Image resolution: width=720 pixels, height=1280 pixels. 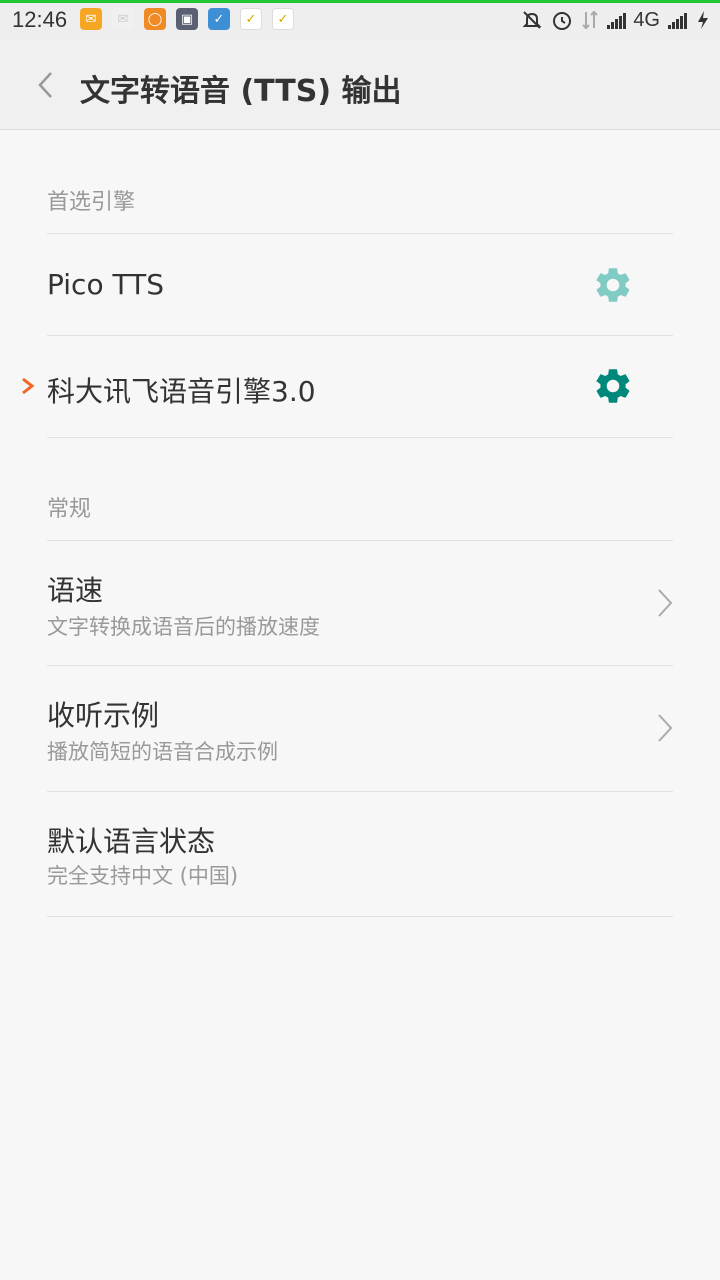 What do you see at coordinates (181, 391) in the screenshot?
I see `engine-name: 科大讯飞语音引擎3.0` at bounding box center [181, 391].